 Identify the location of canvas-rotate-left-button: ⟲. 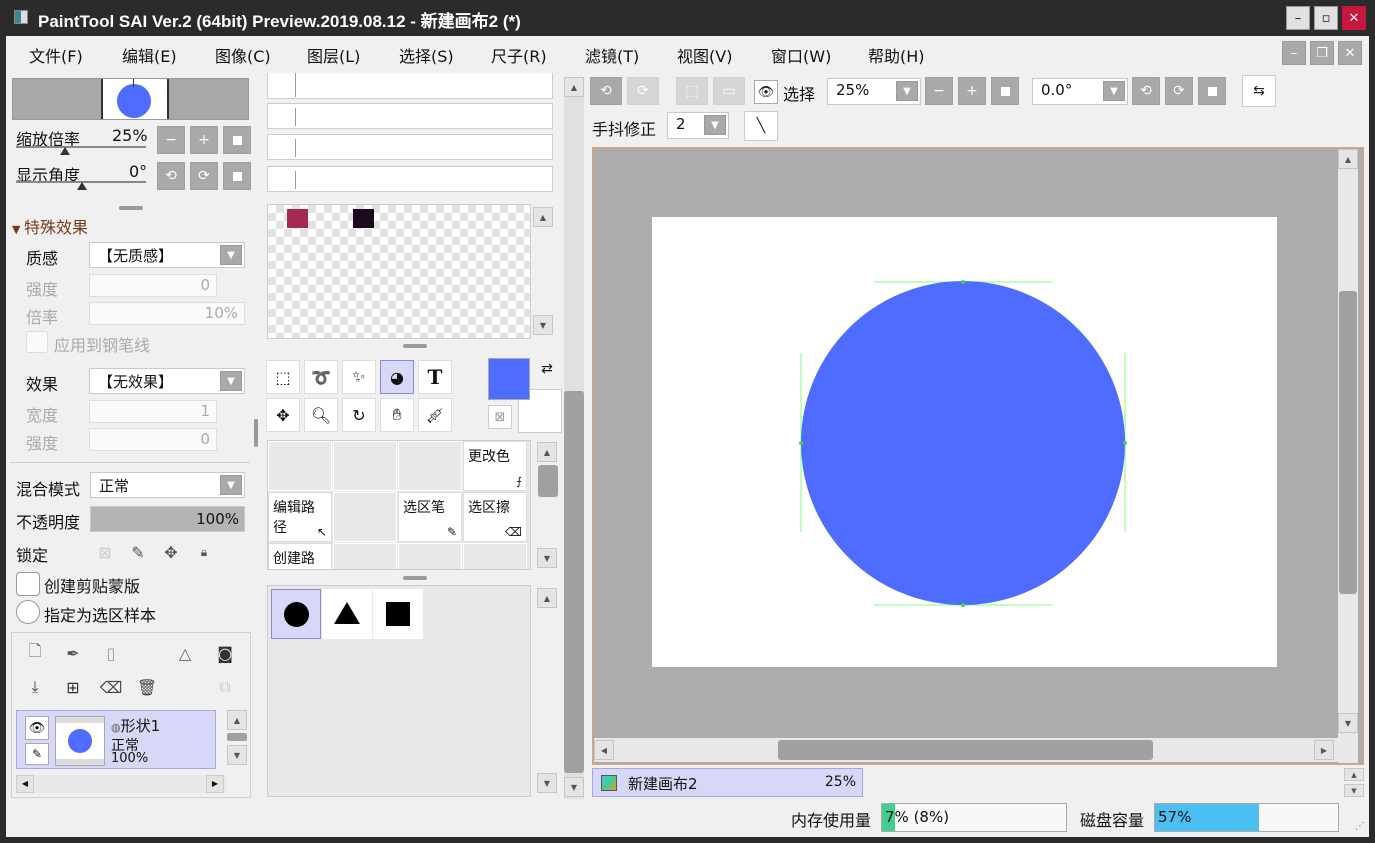
(1146, 91).